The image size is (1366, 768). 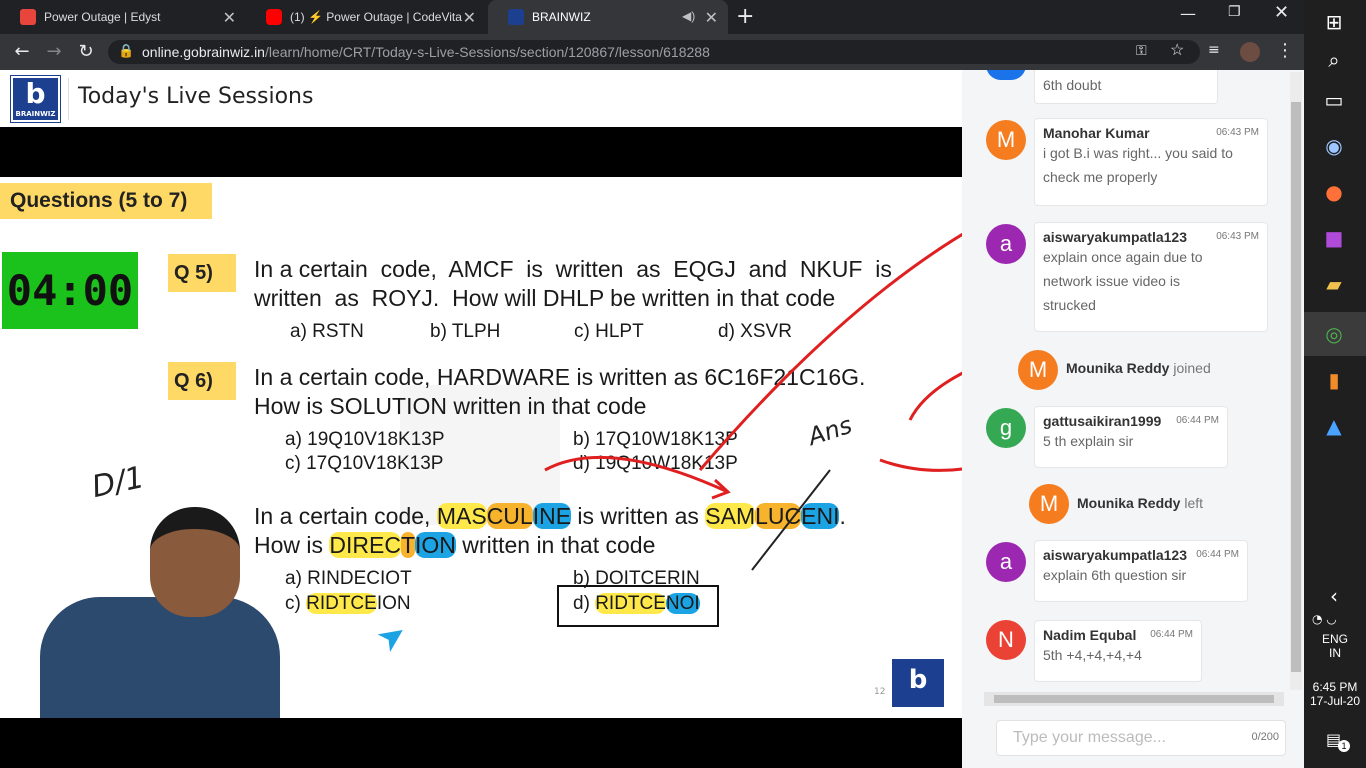 What do you see at coordinates (1134, 699) in the screenshot?
I see `chat-horizontal-scrollbar` at bounding box center [1134, 699].